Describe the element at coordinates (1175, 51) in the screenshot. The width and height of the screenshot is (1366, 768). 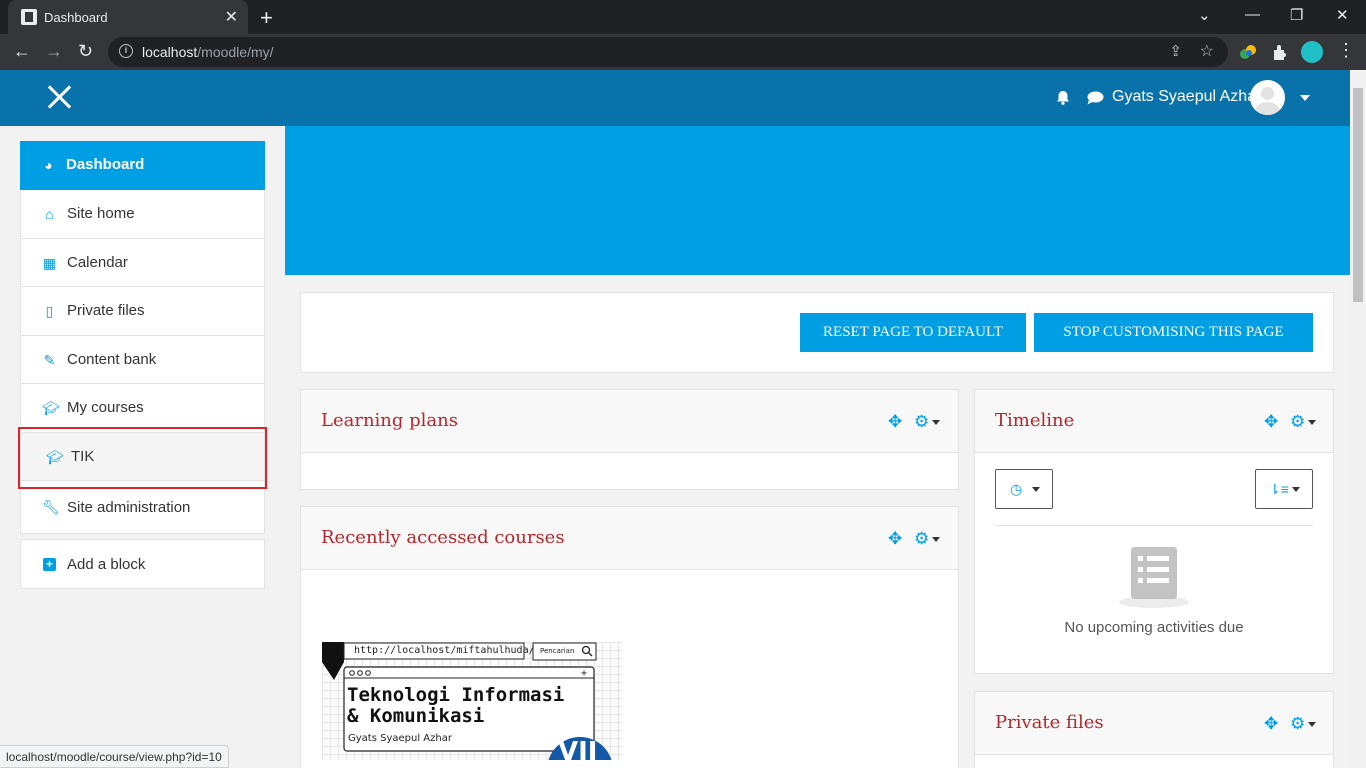
I see `share-icon: ⇪` at that location.